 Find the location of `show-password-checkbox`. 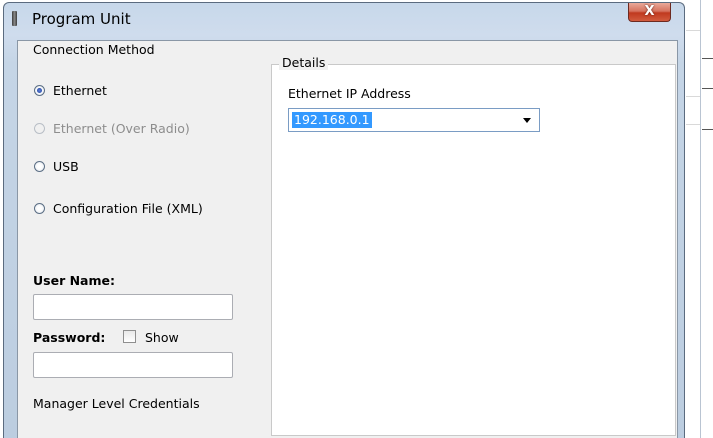

show-password-checkbox is located at coordinates (129, 336).